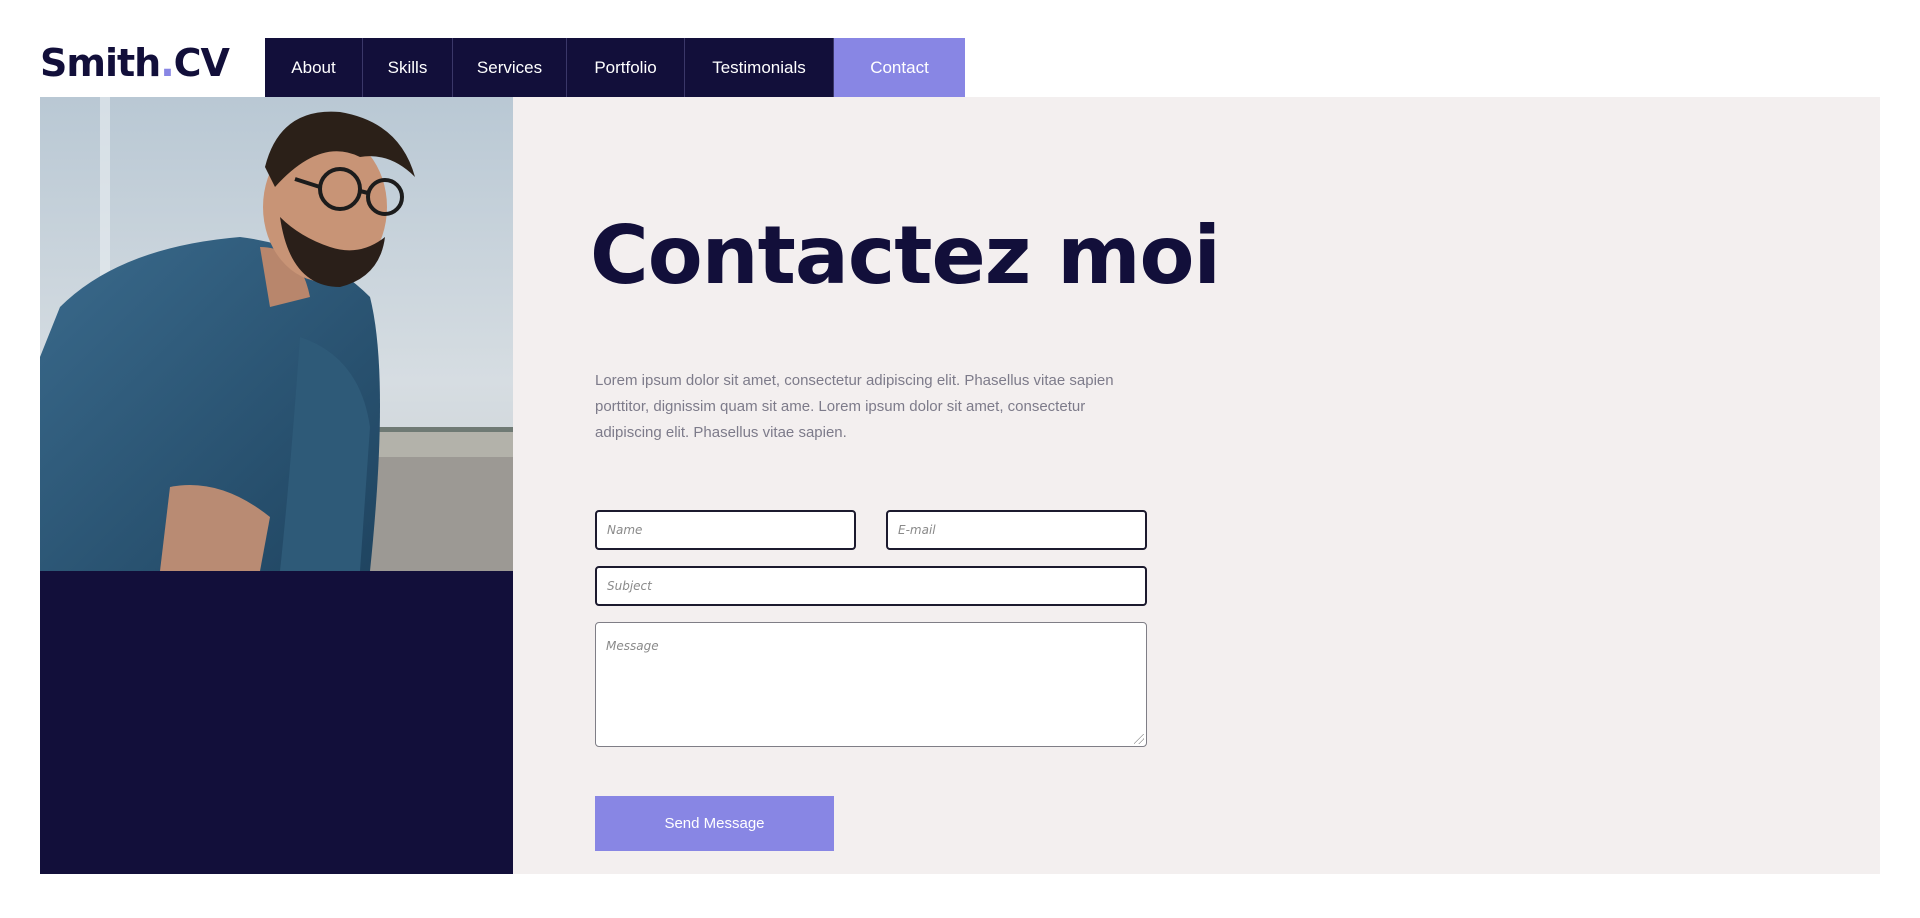 Image resolution: width=1920 pixels, height=918 pixels. What do you see at coordinates (1016, 530) in the screenshot?
I see `email-field: E-mail` at bounding box center [1016, 530].